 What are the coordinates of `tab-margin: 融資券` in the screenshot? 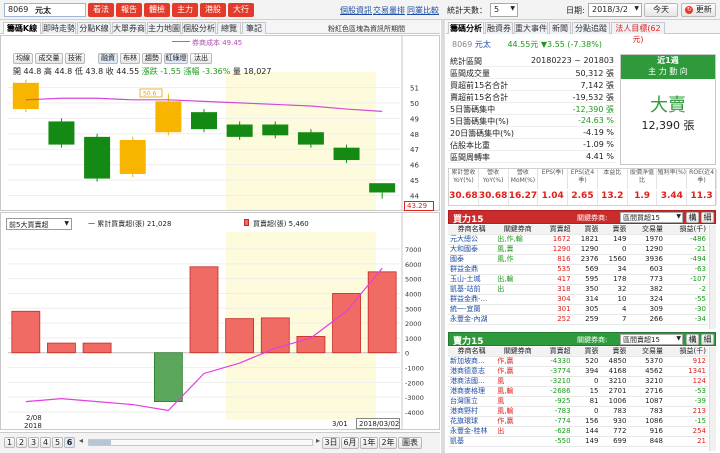 It's located at (499, 28).